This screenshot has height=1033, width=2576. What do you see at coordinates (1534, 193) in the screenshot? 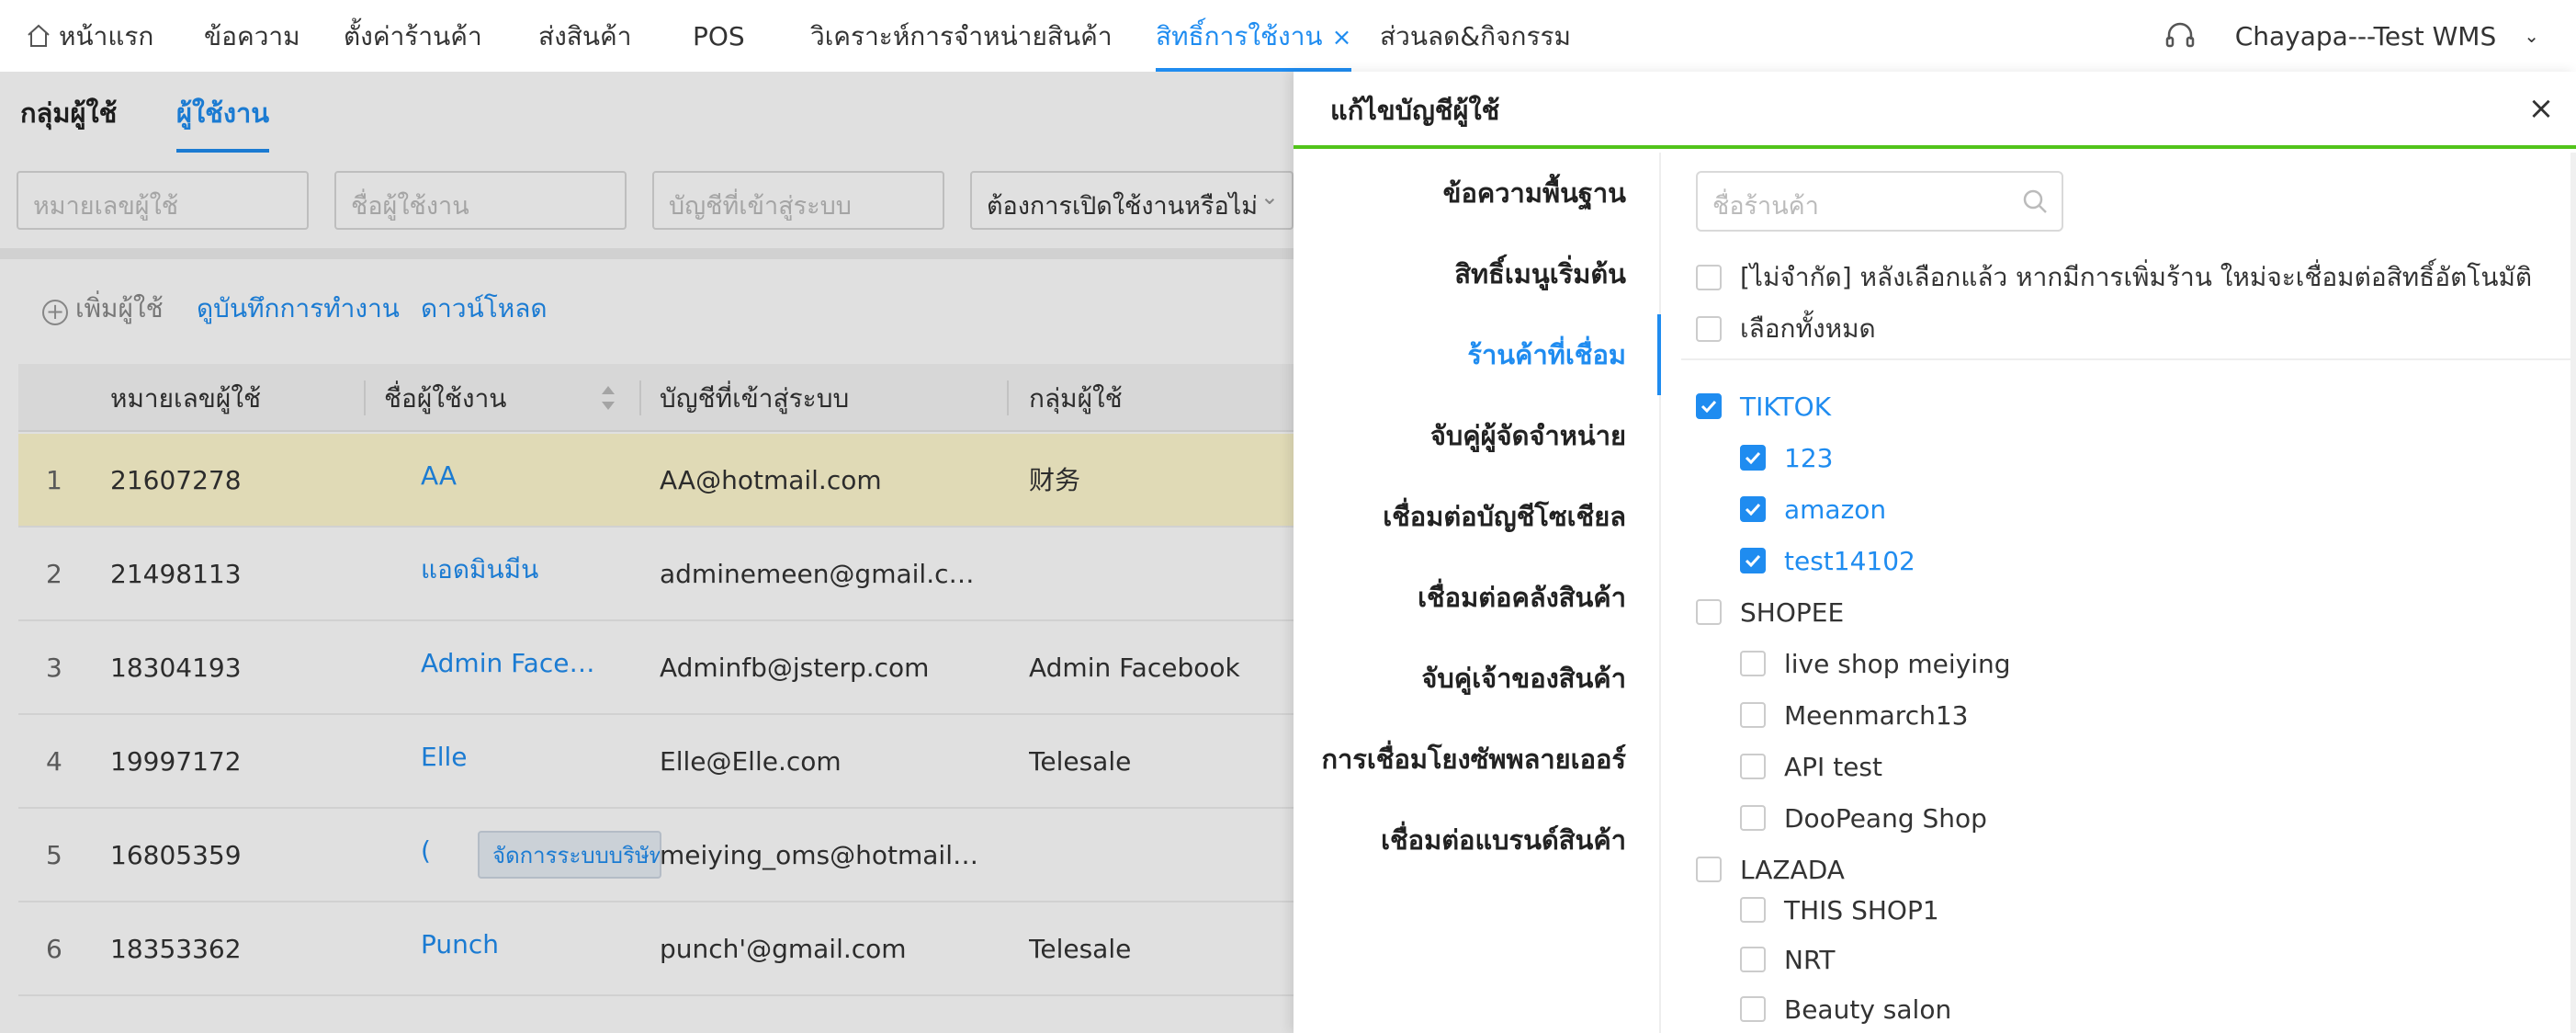
I see `menu-basic-info: ข้อความพื้นฐาน` at bounding box center [1534, 193].